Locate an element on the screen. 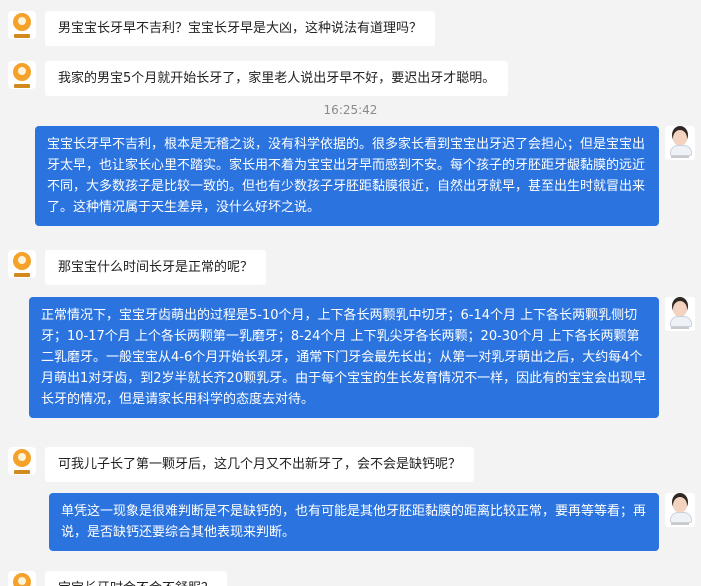 The height and width of the screenshot is (586, 701). message-row: 男宝宝长牙早不吉利？宝宝长牙早是大凶，这种说法有道理吗？ is located at coordinates (350, 27).